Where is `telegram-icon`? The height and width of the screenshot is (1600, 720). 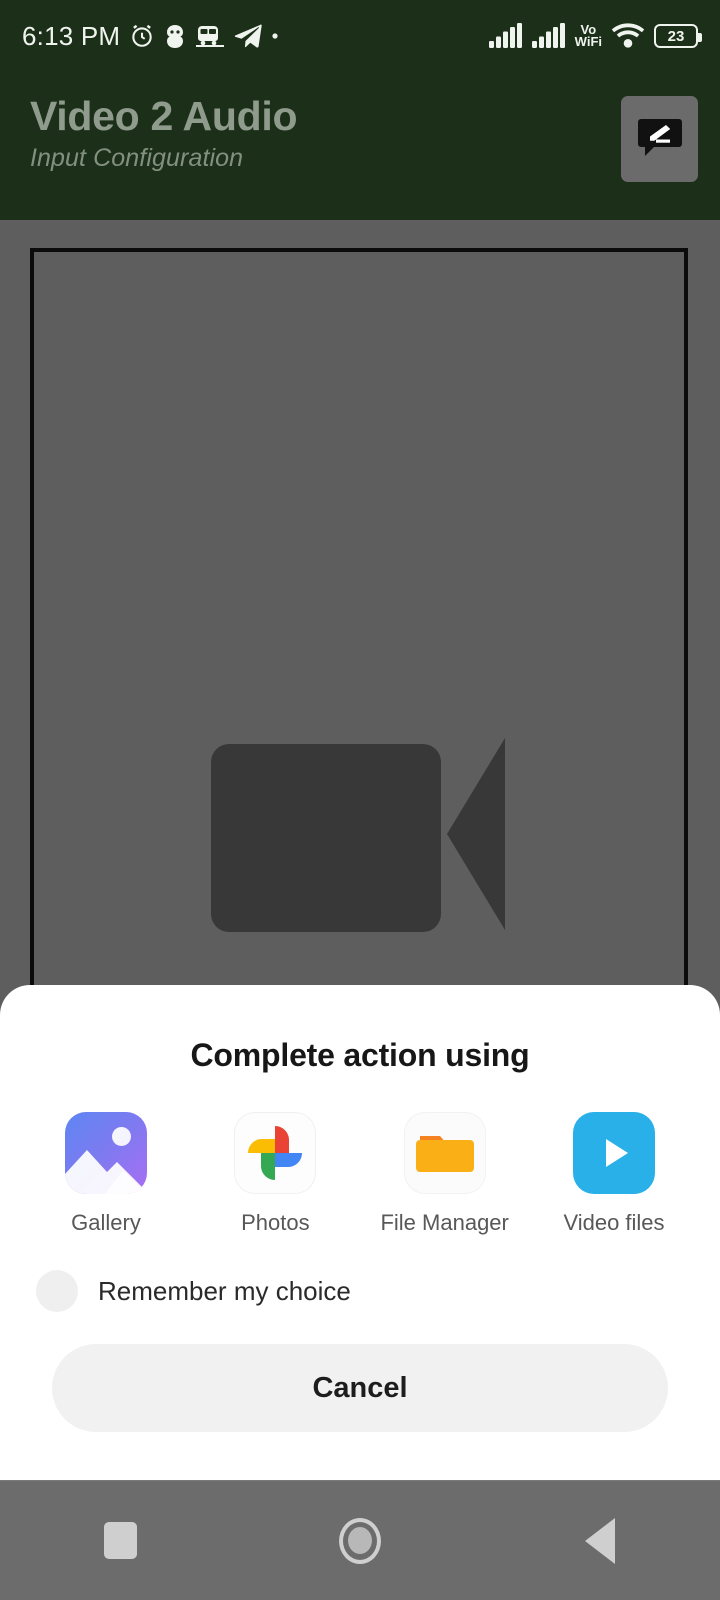 telegram-icon is located at coordinates (248, 36).